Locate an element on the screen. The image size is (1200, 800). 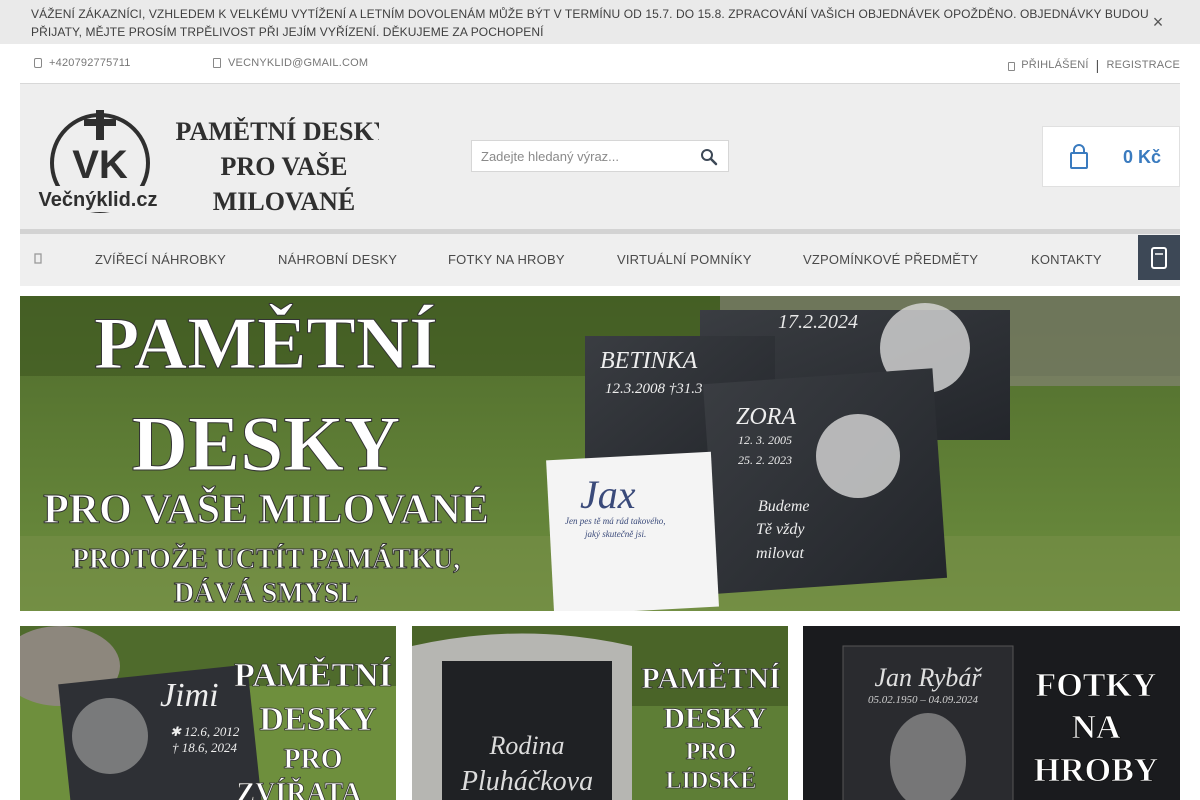
tile-pets-heading-3: PRO is located at coordinates (312, 759).